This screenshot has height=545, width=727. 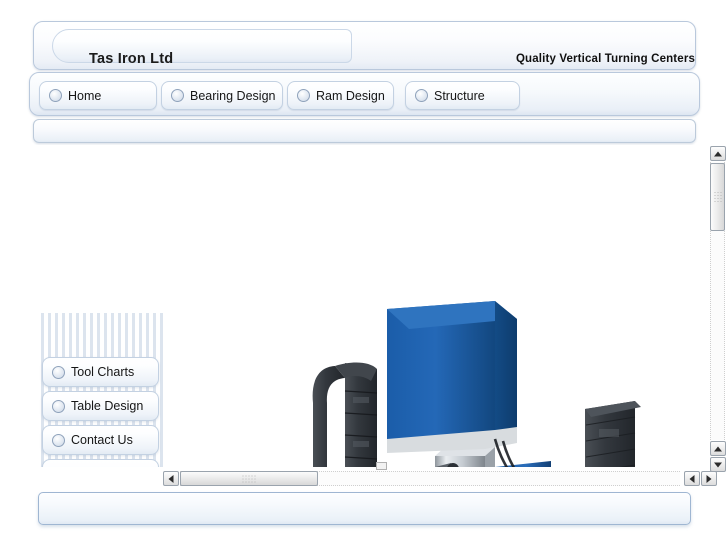 I want to click on nav-tabs-panel: Home Bearing Design Ram Design Structure, so click(x=364, y=94).